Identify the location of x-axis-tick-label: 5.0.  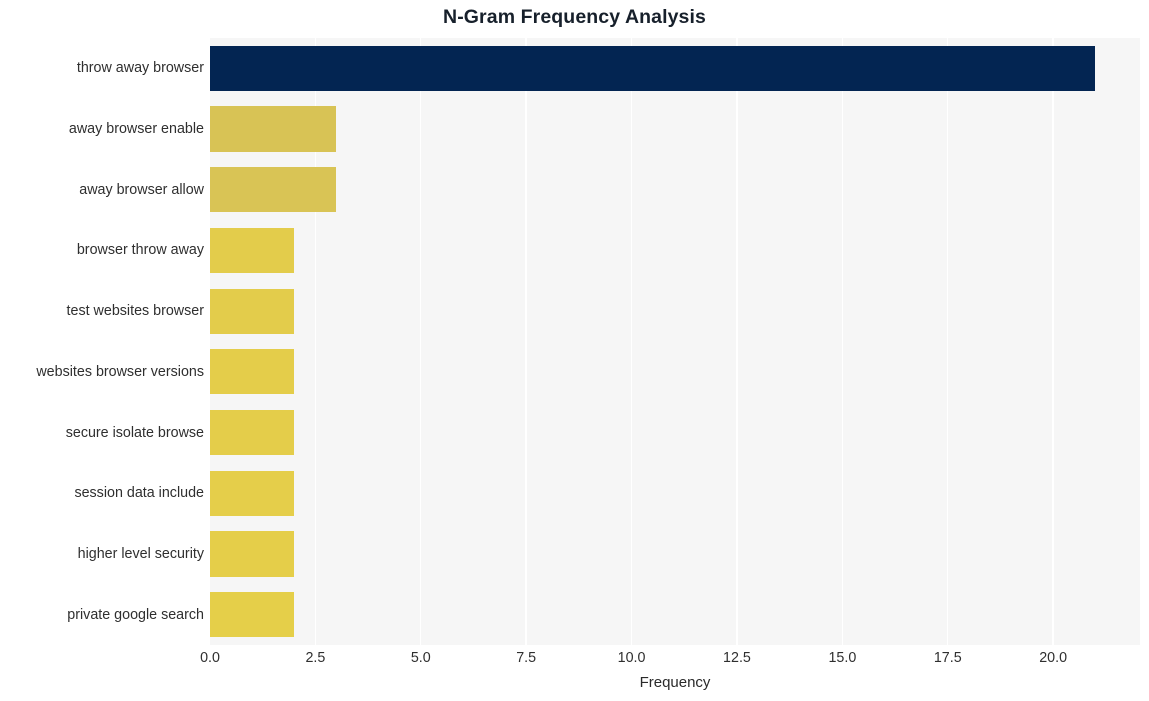
(420, 658).